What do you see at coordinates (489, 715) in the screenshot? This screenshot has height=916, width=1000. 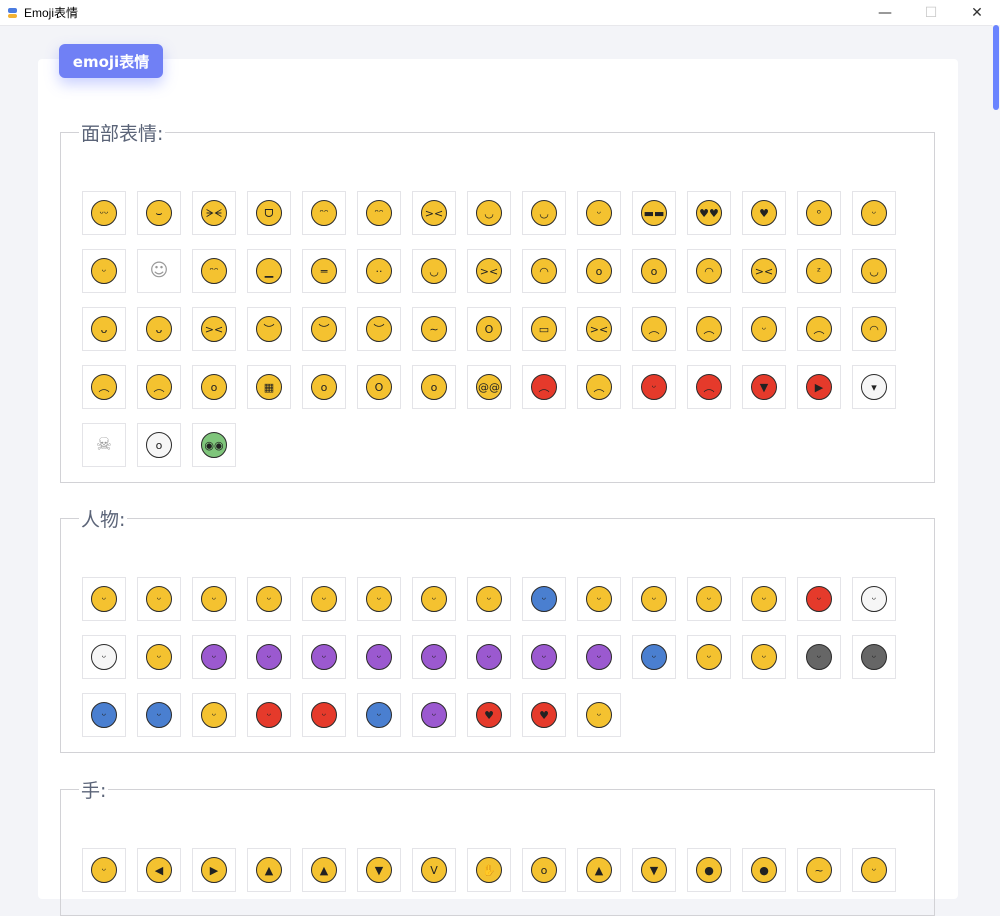 I see `emoji-couple-with-heart-button: ♥` at bounding box center [489, 715].